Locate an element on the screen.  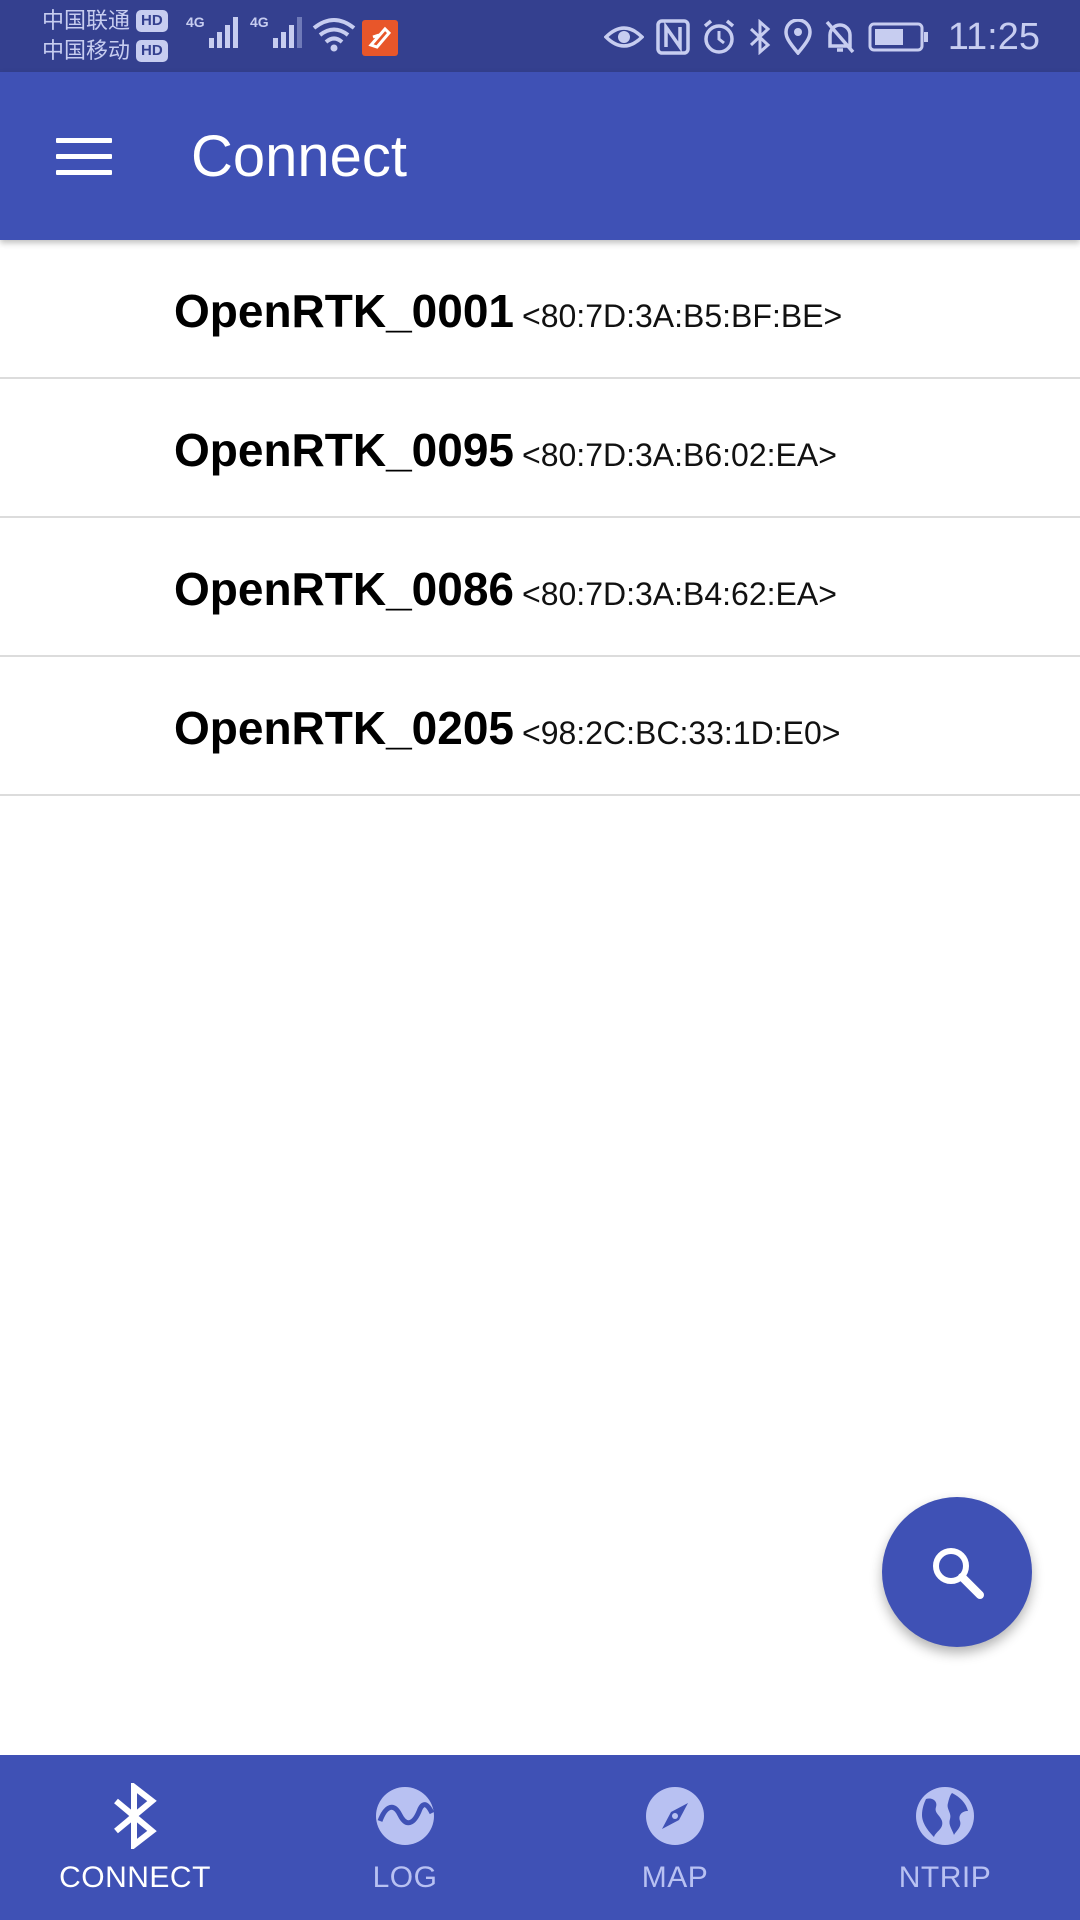
carrier-name-2: 中国移动 is located at coordinates (86, 50).